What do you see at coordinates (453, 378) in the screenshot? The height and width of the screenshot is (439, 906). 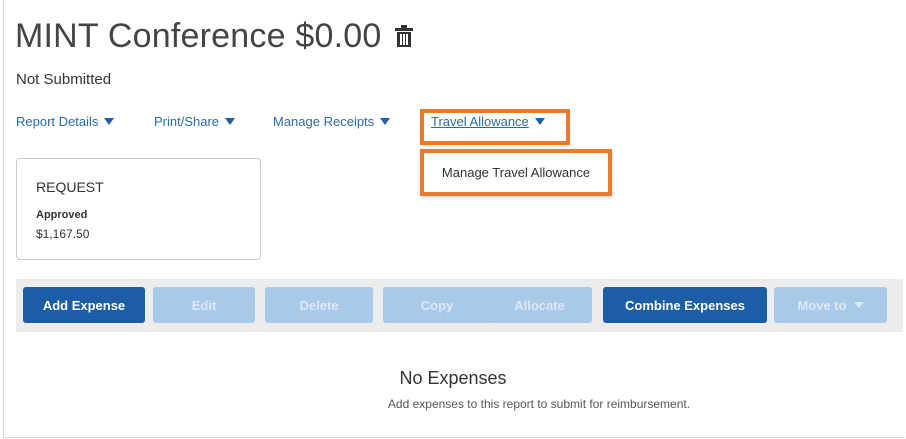 I see `empty-state-title: No Expenses` at bounding box center [453, 378].